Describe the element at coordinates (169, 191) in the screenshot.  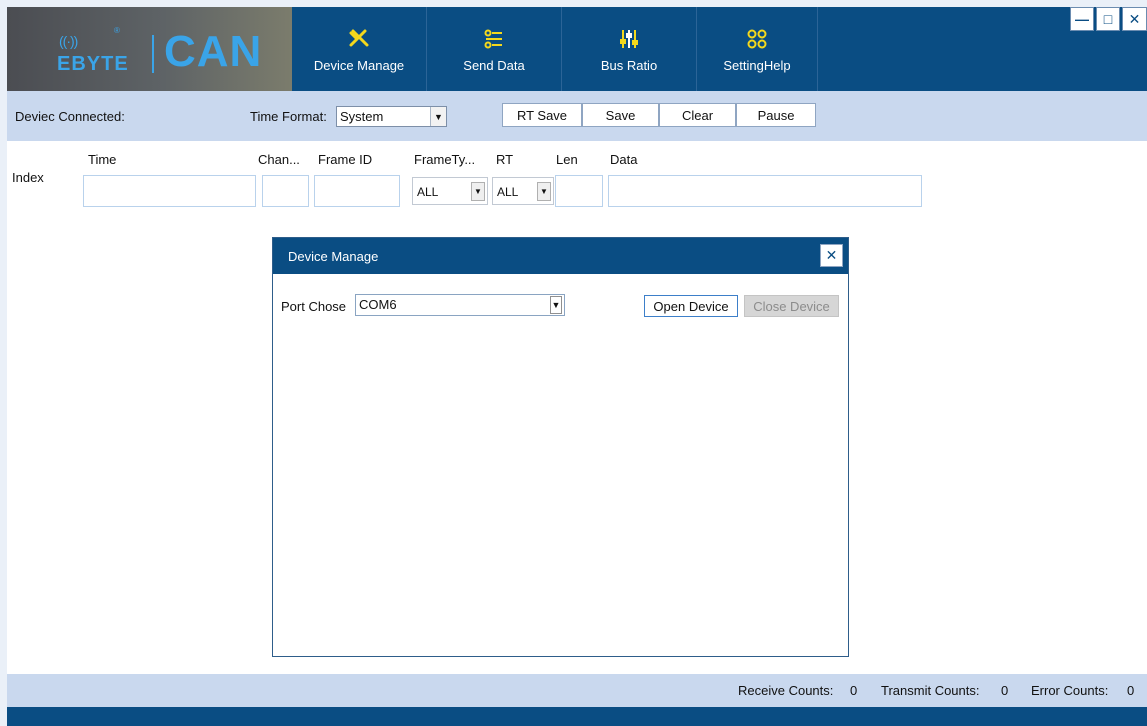
I see `time-filter-input` at that location.